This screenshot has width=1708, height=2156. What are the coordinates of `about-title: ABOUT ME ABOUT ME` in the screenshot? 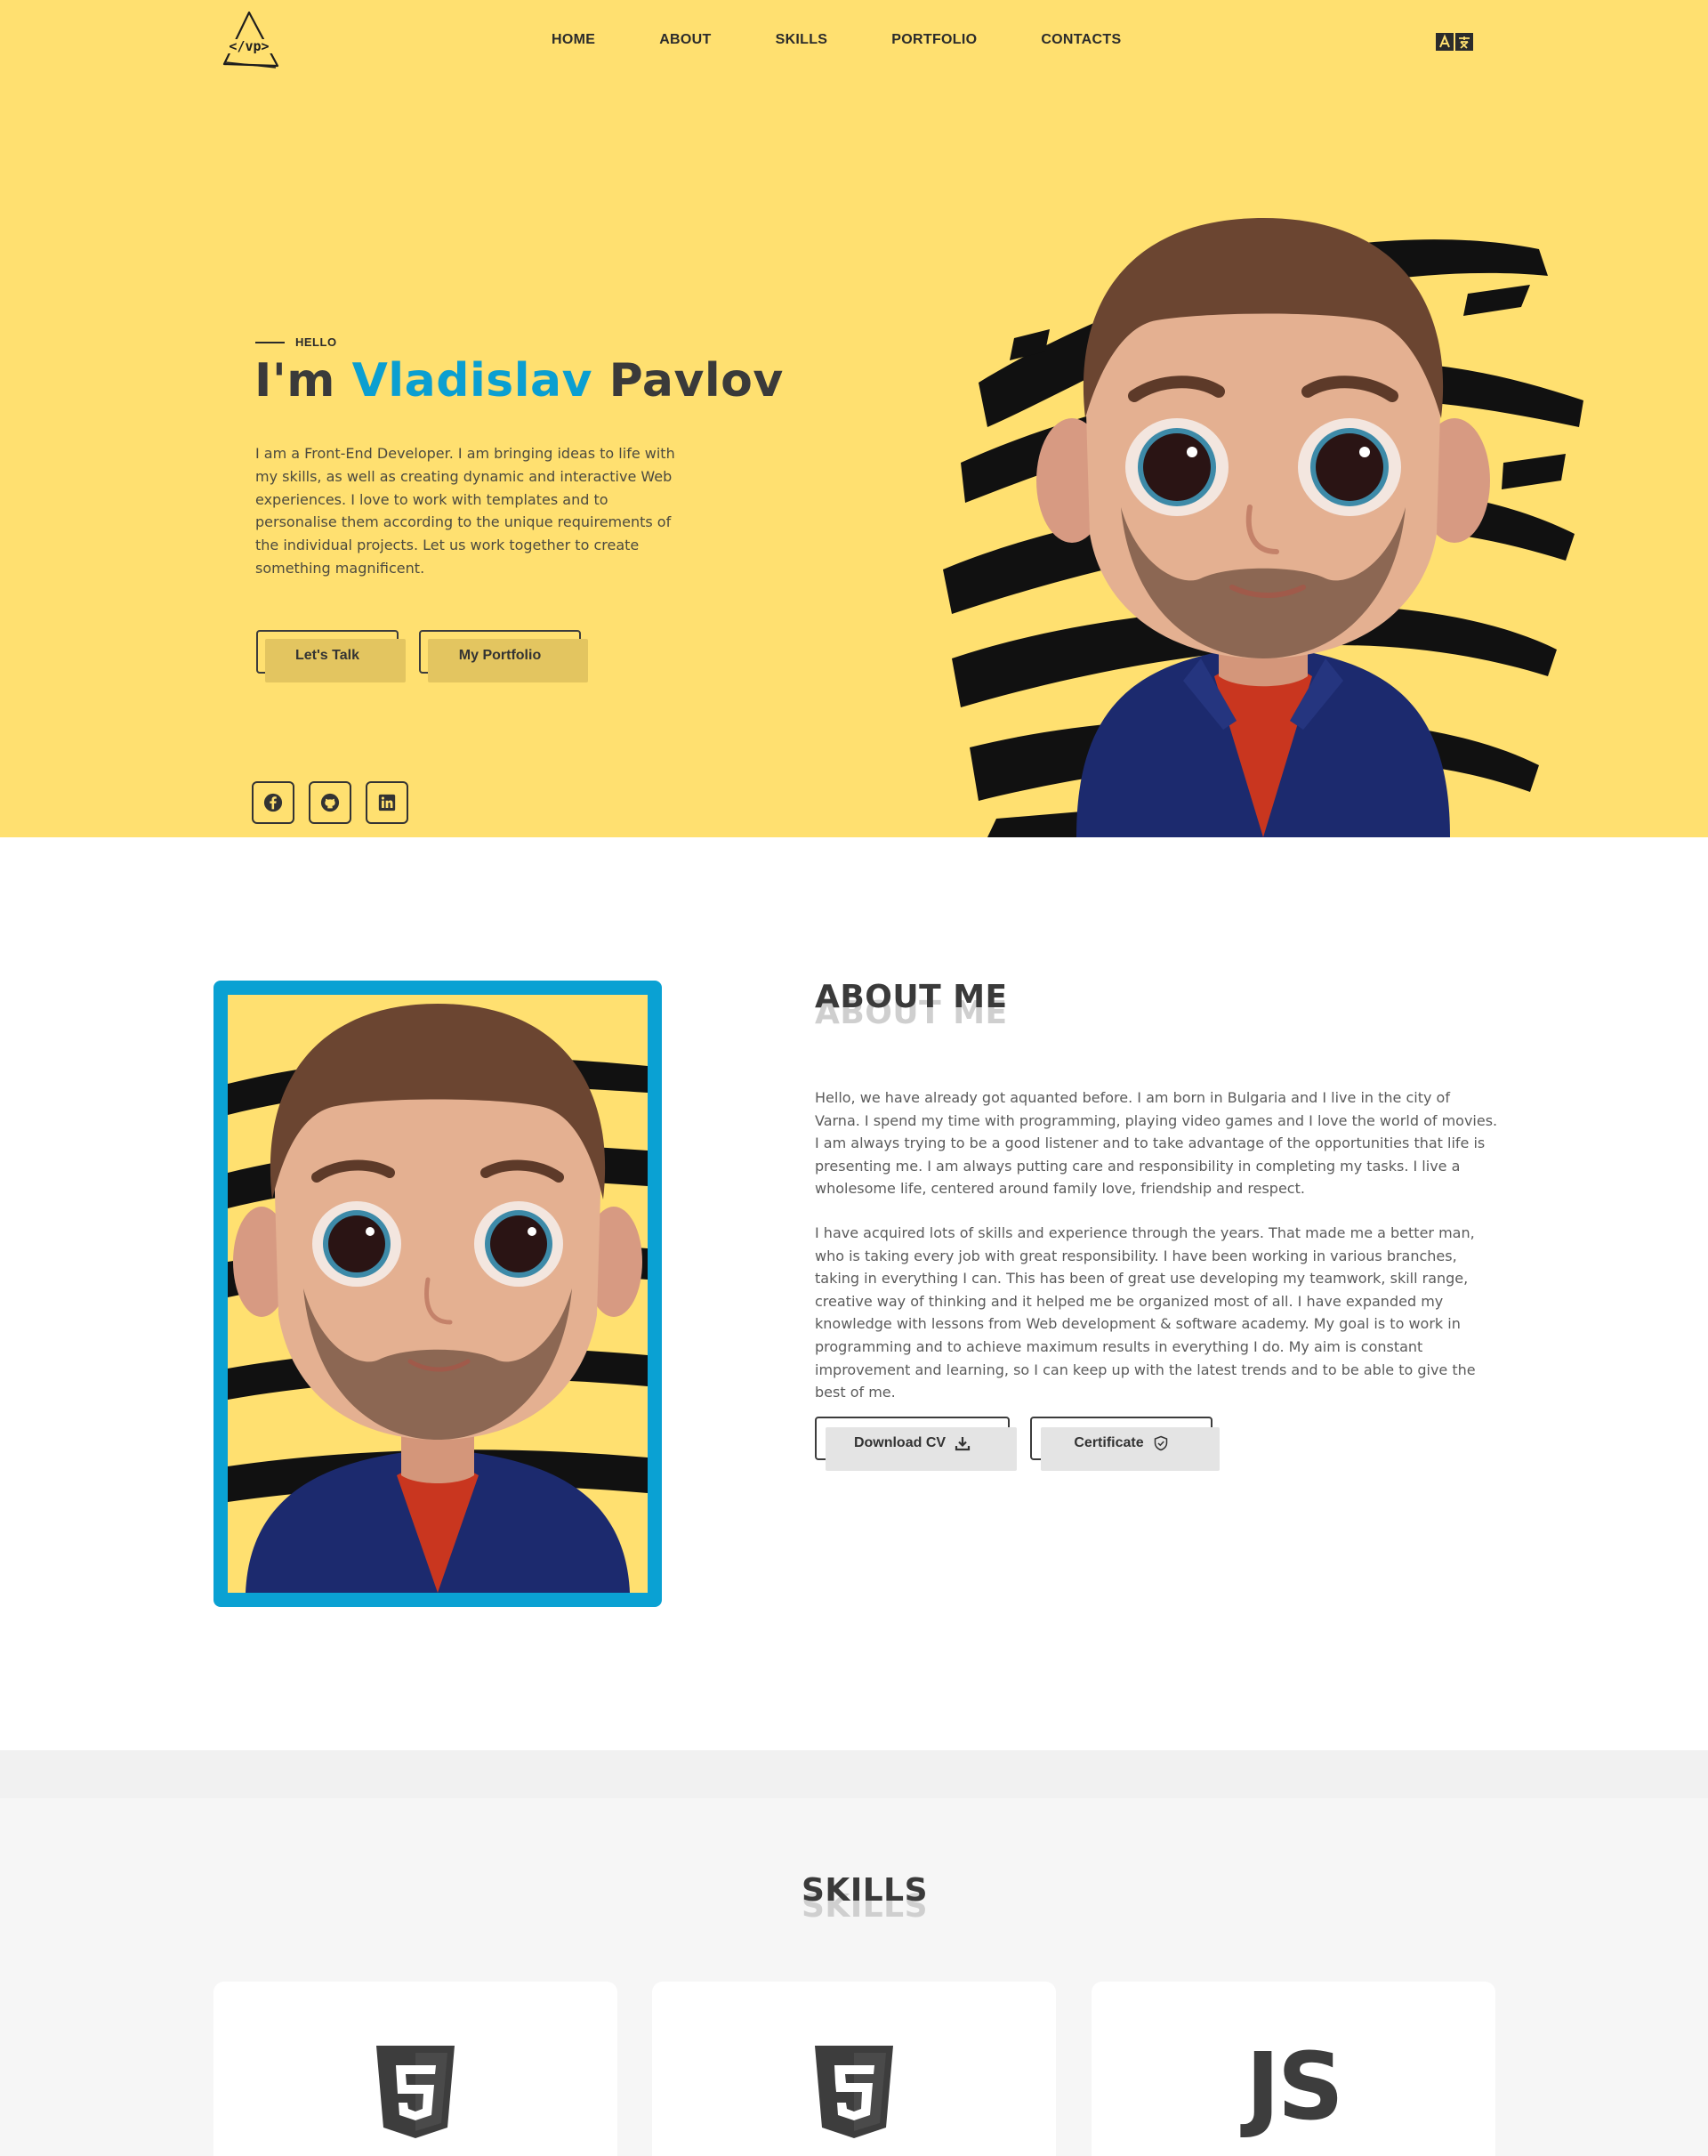 It's located at (913, 1010).